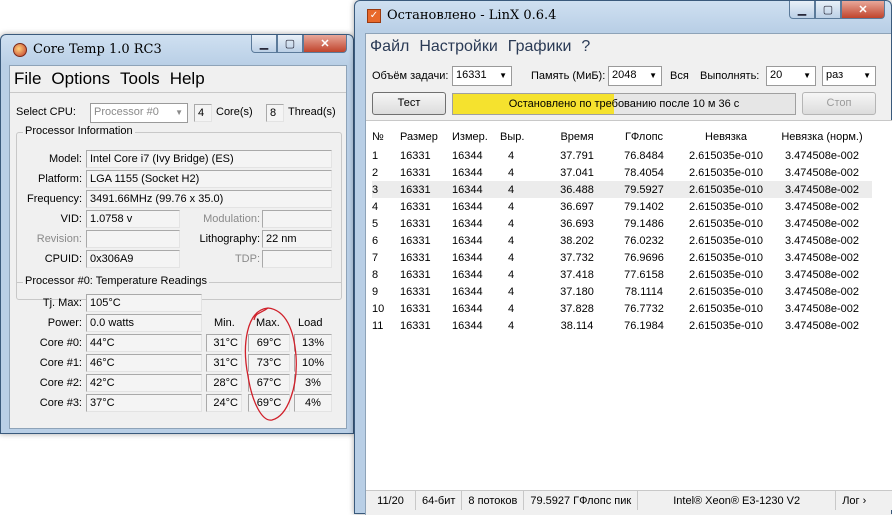 The image size is (892, 515). I want to click on col-num: №, so click(386, 137).